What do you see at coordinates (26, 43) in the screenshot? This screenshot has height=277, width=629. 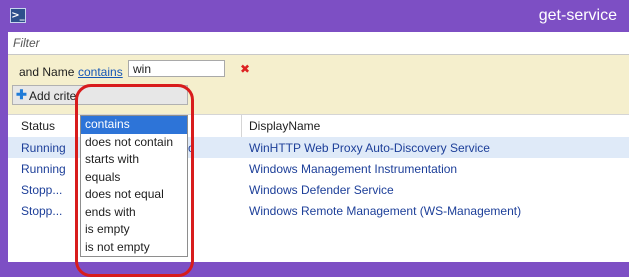 I see `filter-placeholder: Filter` at bounding box center [26, 43].